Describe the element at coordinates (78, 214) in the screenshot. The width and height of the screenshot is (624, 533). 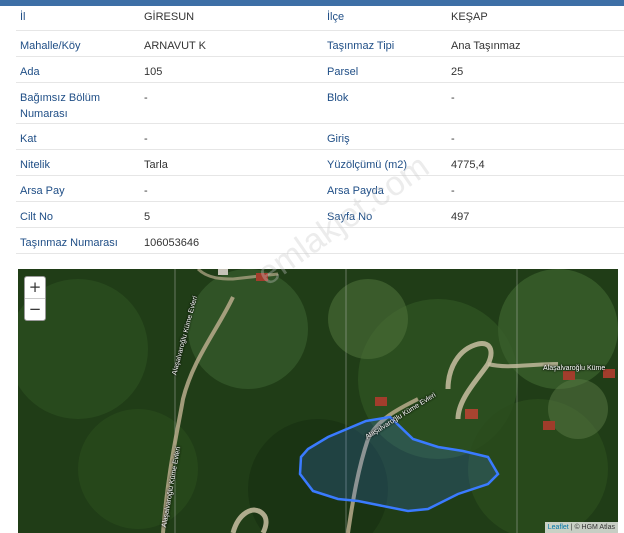
I see `info-label: Cilt No` at that location.